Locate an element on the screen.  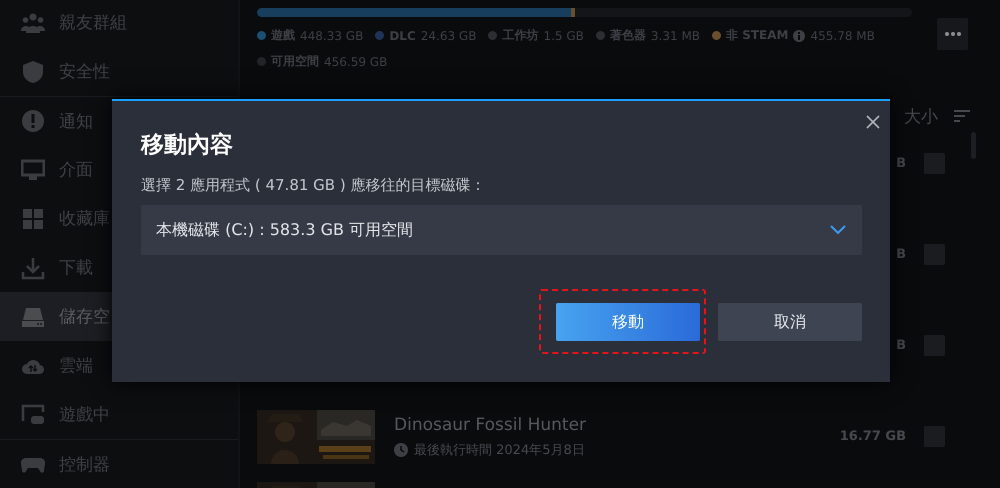
last-played-text: 最後執行時間 2024年5月8日 is located at coordinates (499, 450).